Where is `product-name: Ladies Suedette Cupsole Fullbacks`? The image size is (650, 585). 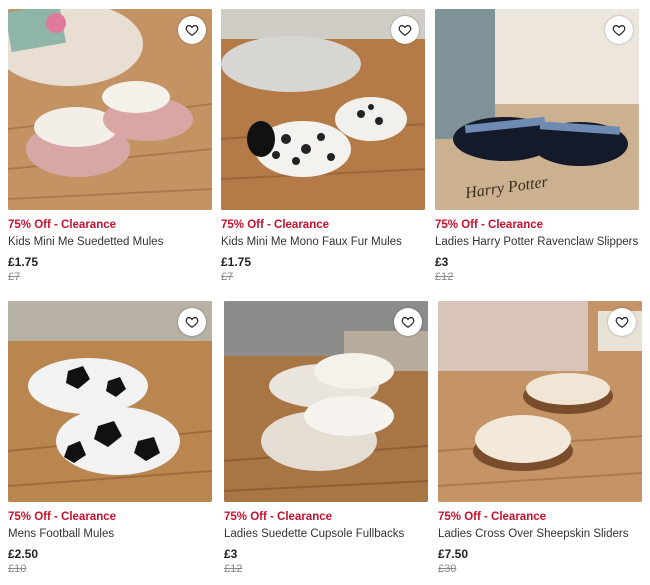 product-name: Ladies Suedette Cupsole Fullbacks is located at coordinates (326, 534).